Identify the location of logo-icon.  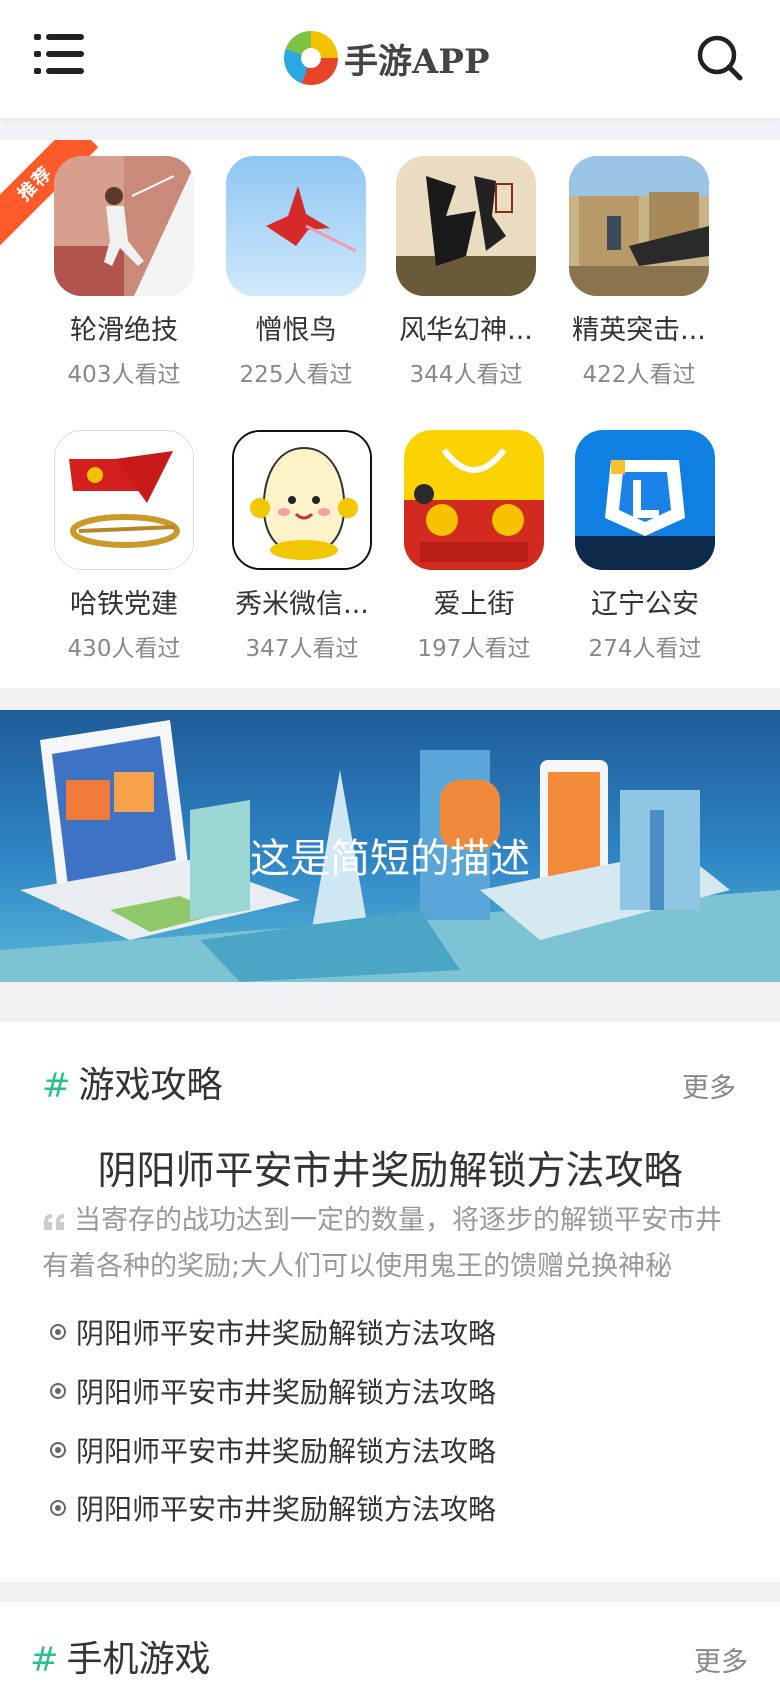
(311, 58).